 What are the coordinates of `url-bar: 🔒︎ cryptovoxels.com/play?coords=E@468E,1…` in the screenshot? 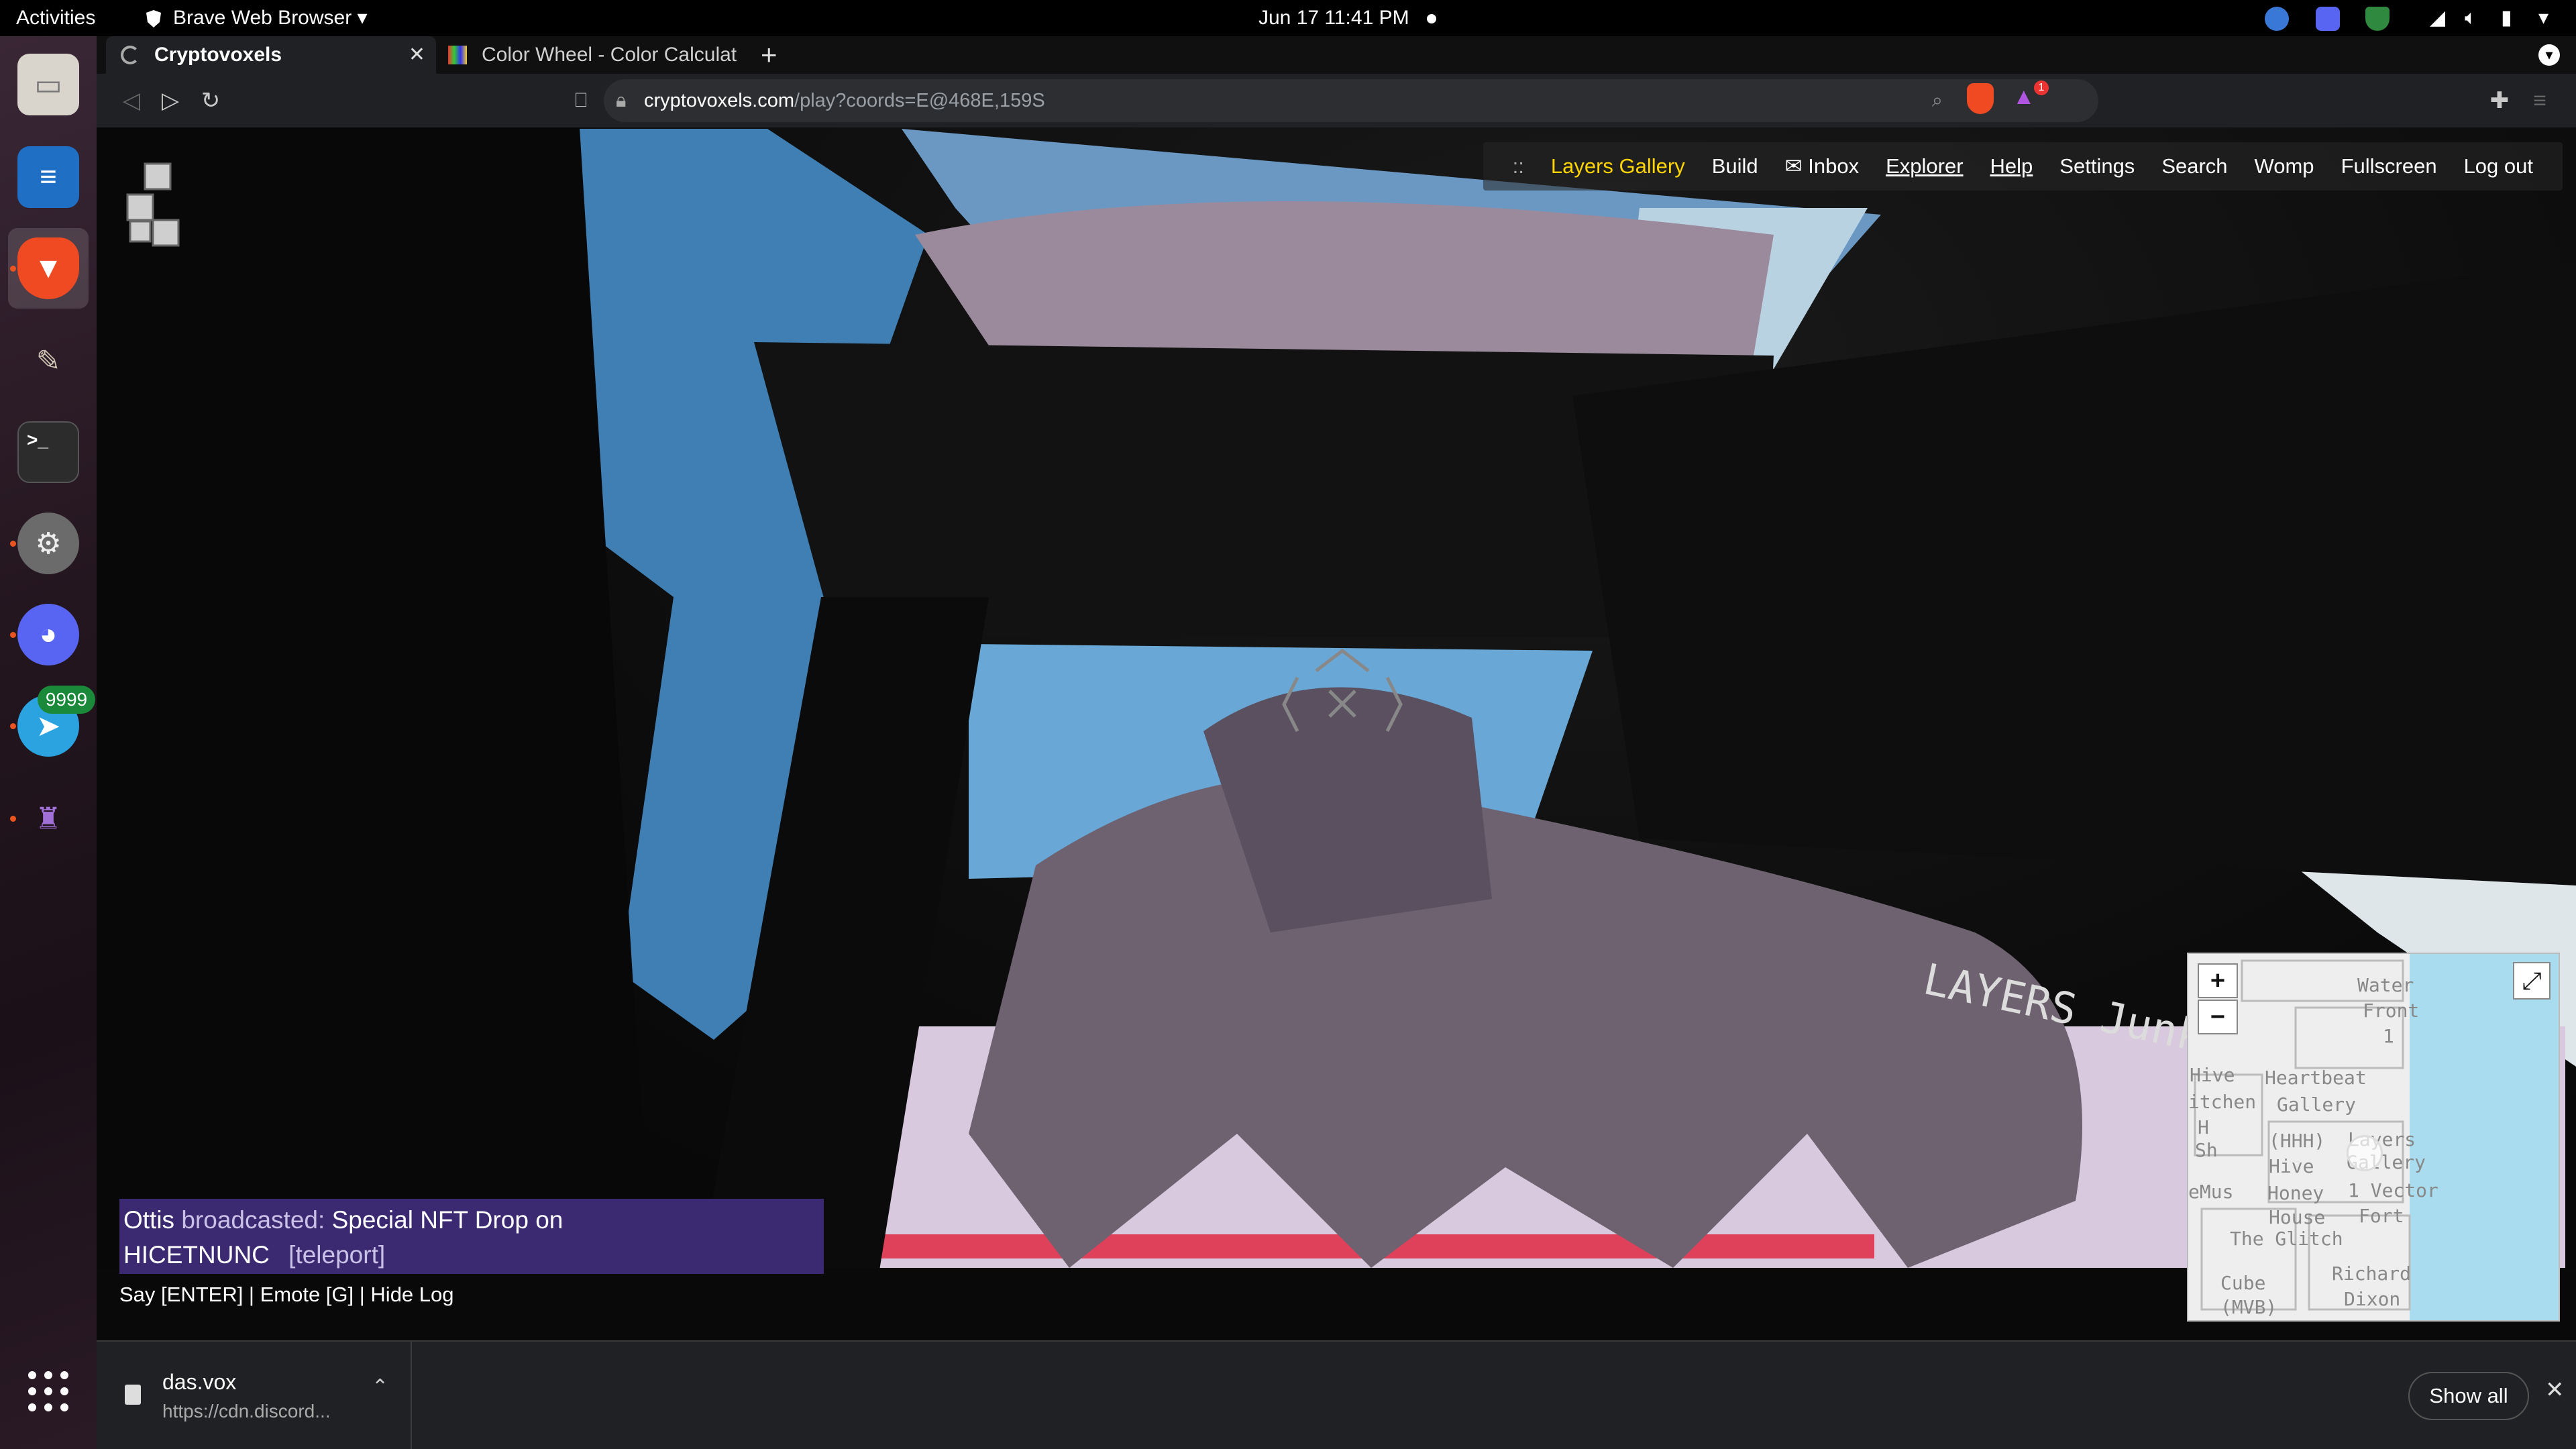 It's located at (1351, 100).